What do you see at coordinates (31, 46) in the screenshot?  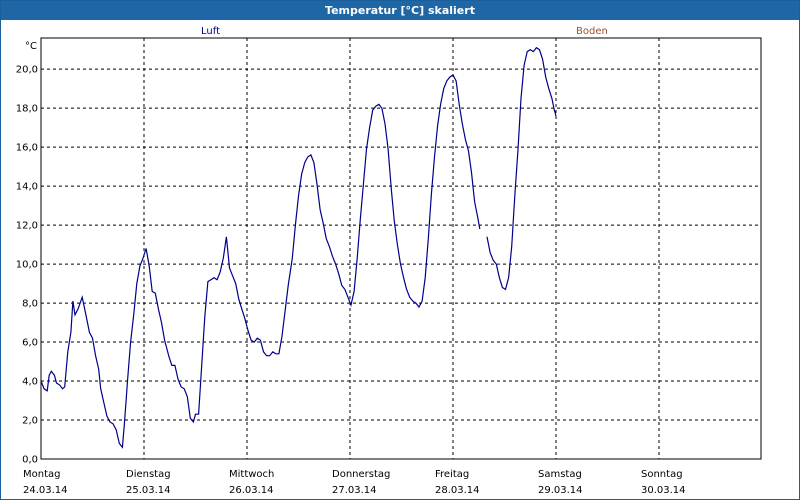 I see `y-axis-unit: °C` at bounding box center [31, 46].